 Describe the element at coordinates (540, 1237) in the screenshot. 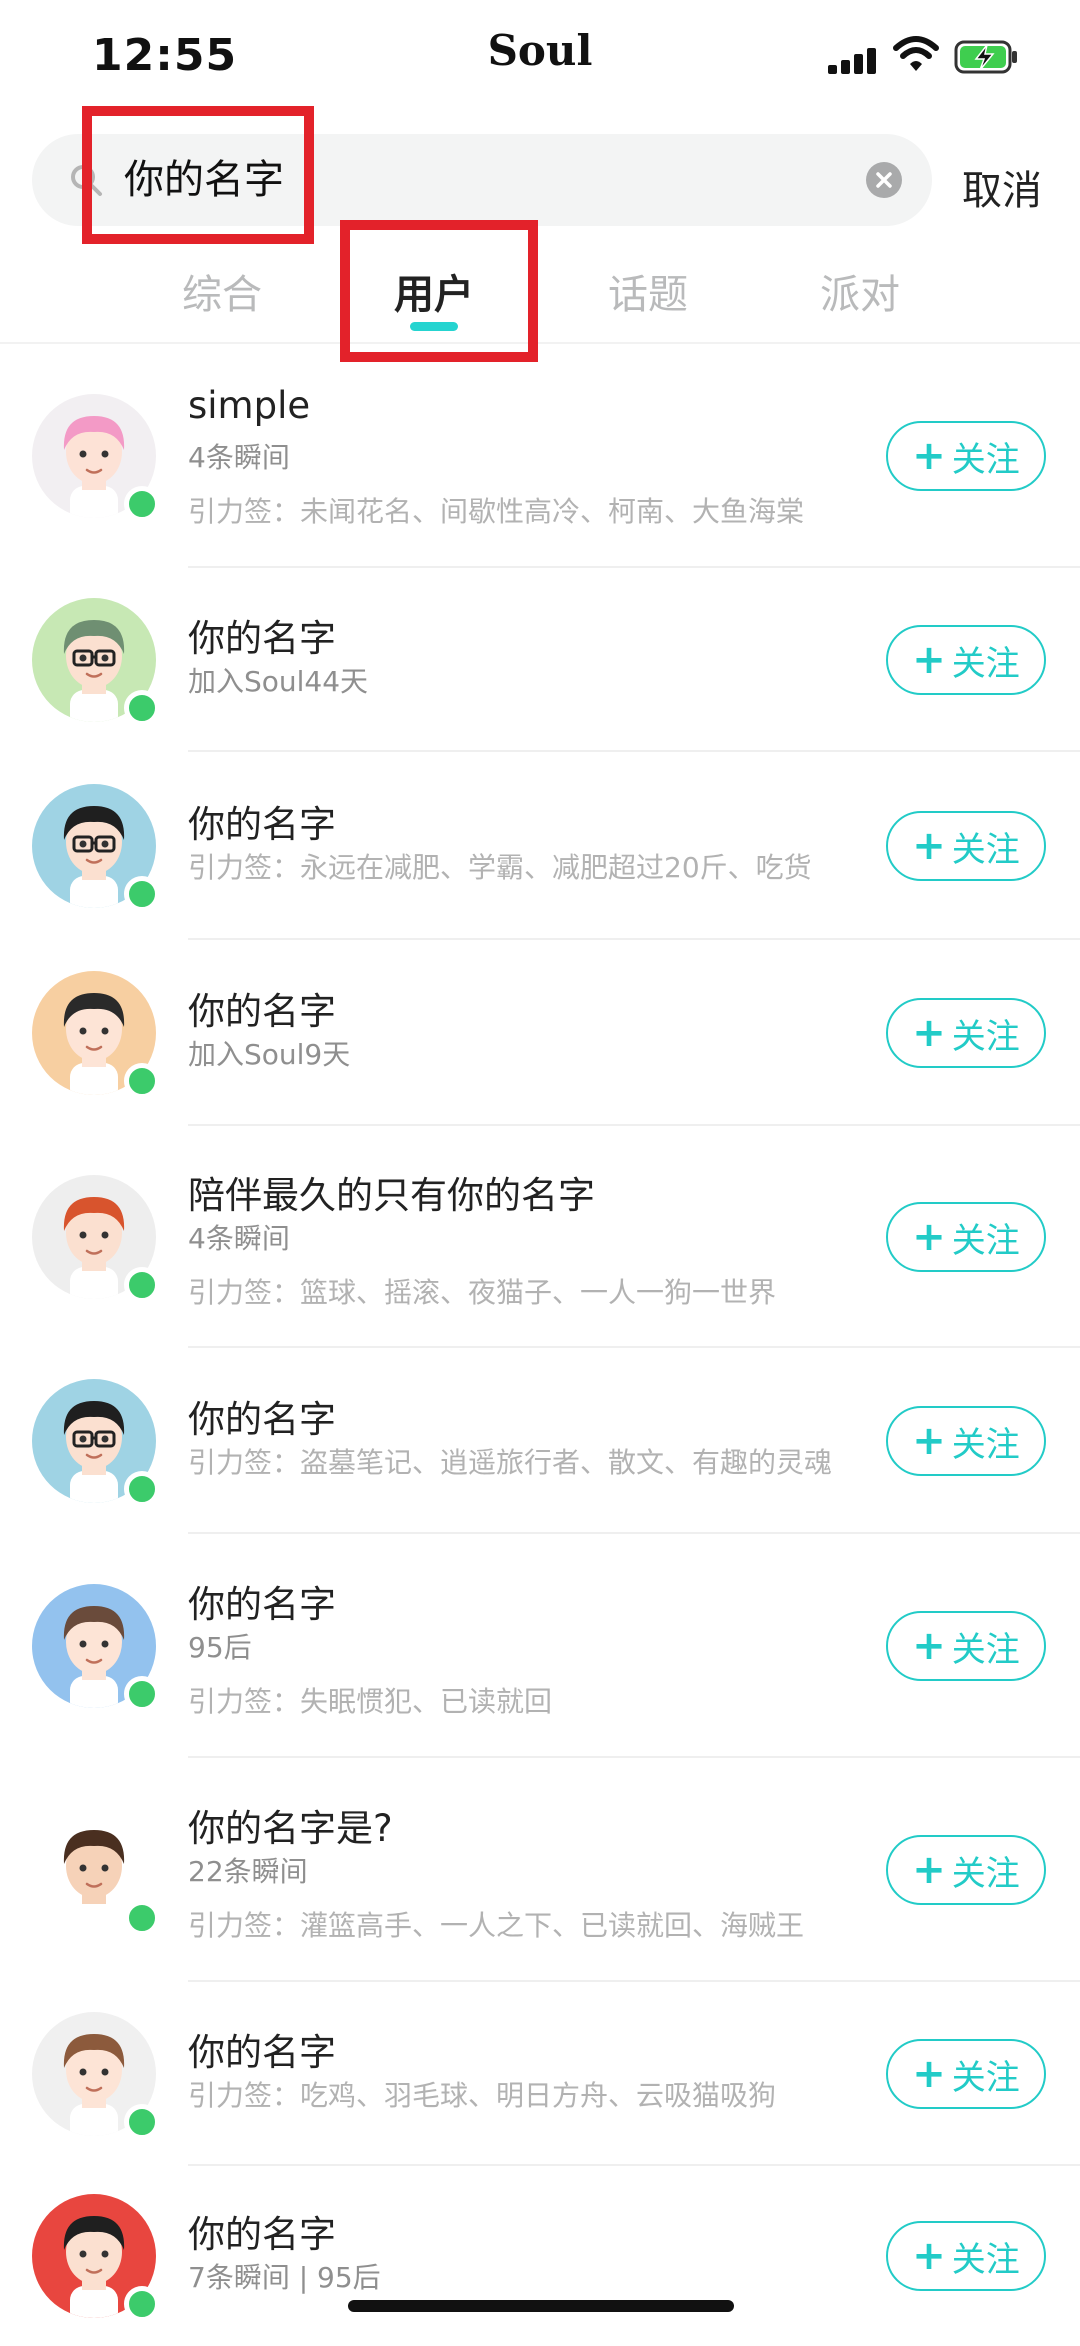

I see `user-row: 陪伴最久的只有你的名字 4条瞬间引力签：篮球、摇滚、夜猫子、一人一狗一世界 + 关注` at that location.